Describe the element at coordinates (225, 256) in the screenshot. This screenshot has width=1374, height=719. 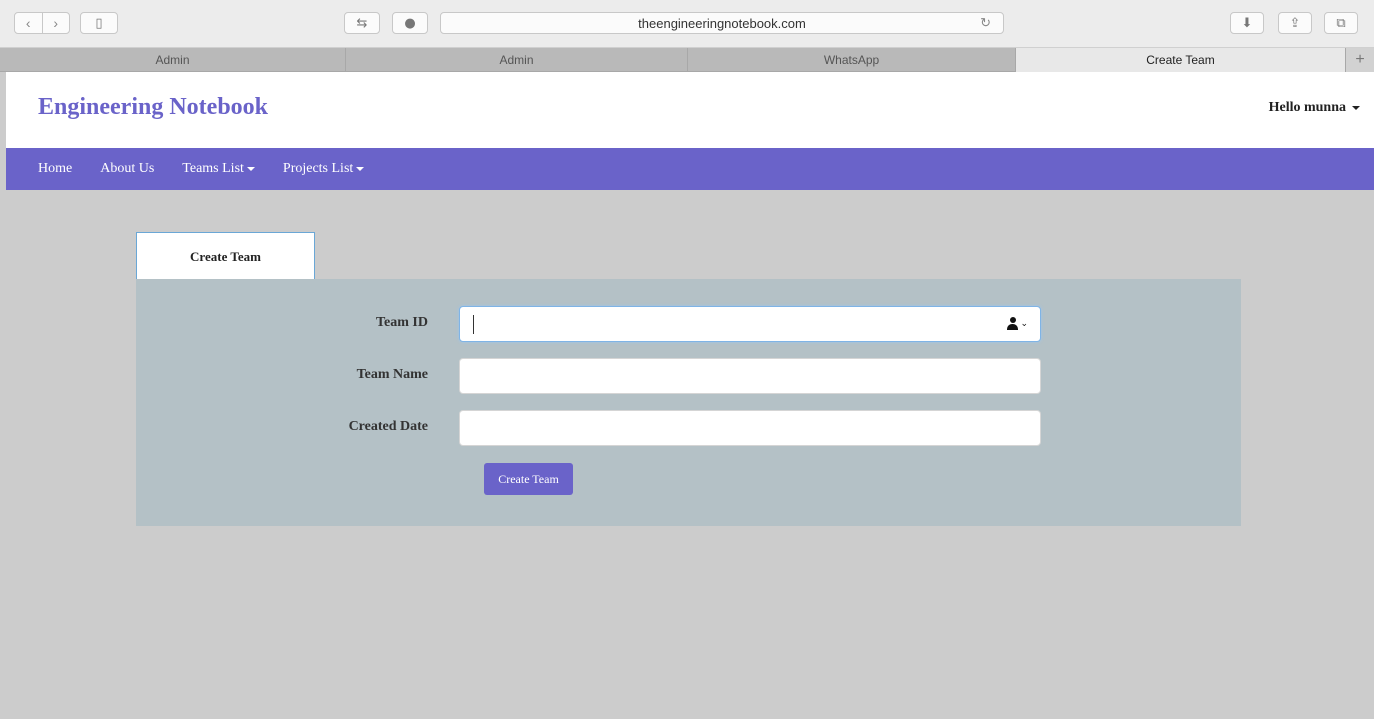
I see `tab-create-team: Create Team` at that location.